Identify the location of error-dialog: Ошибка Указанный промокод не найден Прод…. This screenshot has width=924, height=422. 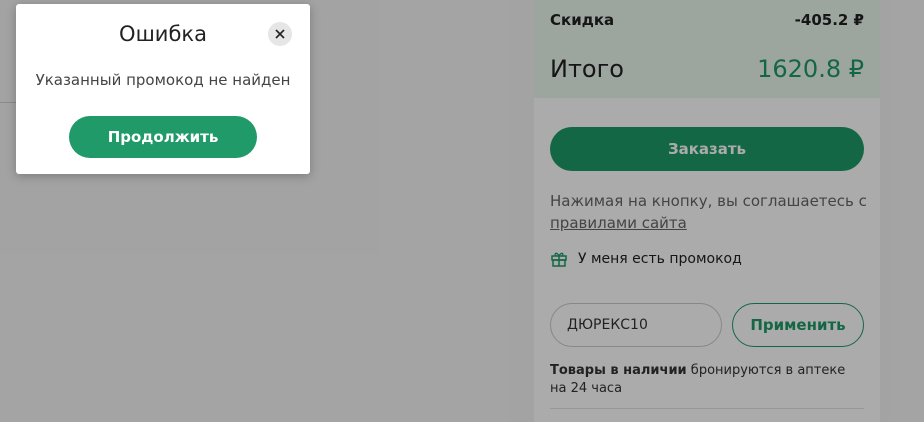
(163, 89).